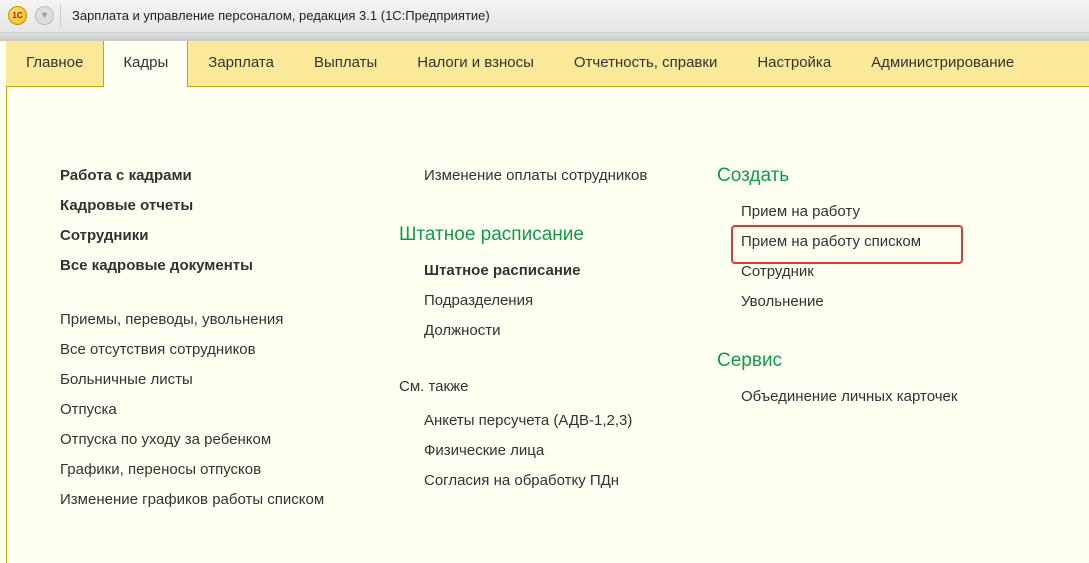 Image resolution: width=1089 pixels, height=563 pixels. What do you see at coordinates (475, 63) in the screenshot?
I see `tab-nalogi: Налоги и взносы` at bounding box center [475, 63].